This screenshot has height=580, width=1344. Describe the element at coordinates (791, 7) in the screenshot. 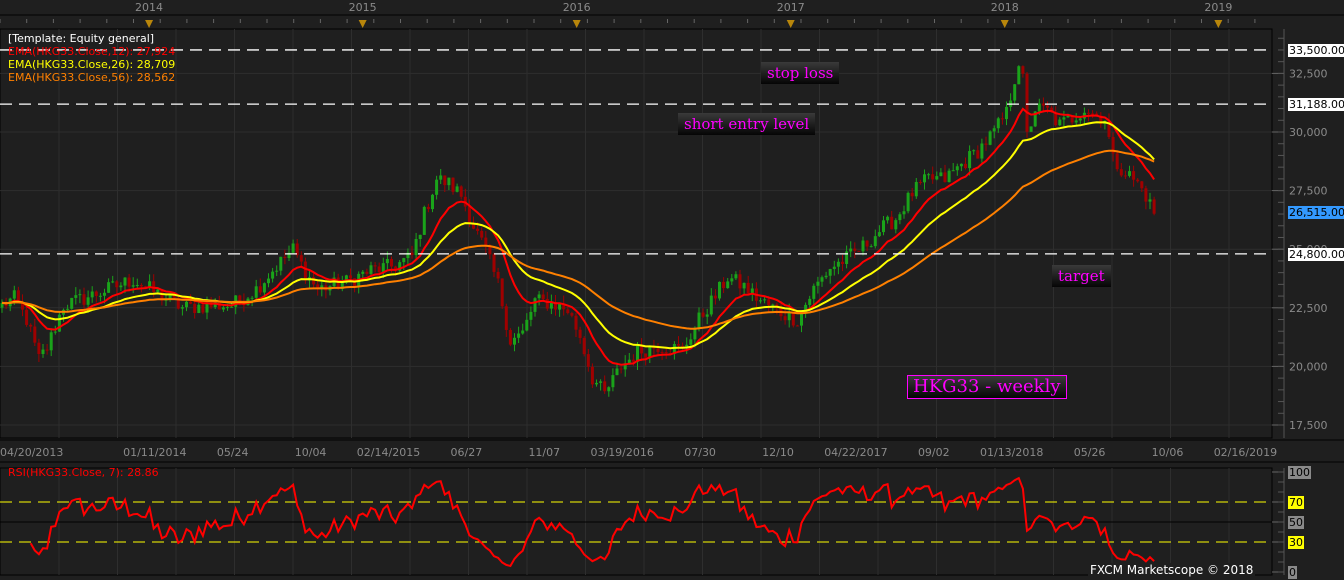

I see `year-label: 2017` at that location.